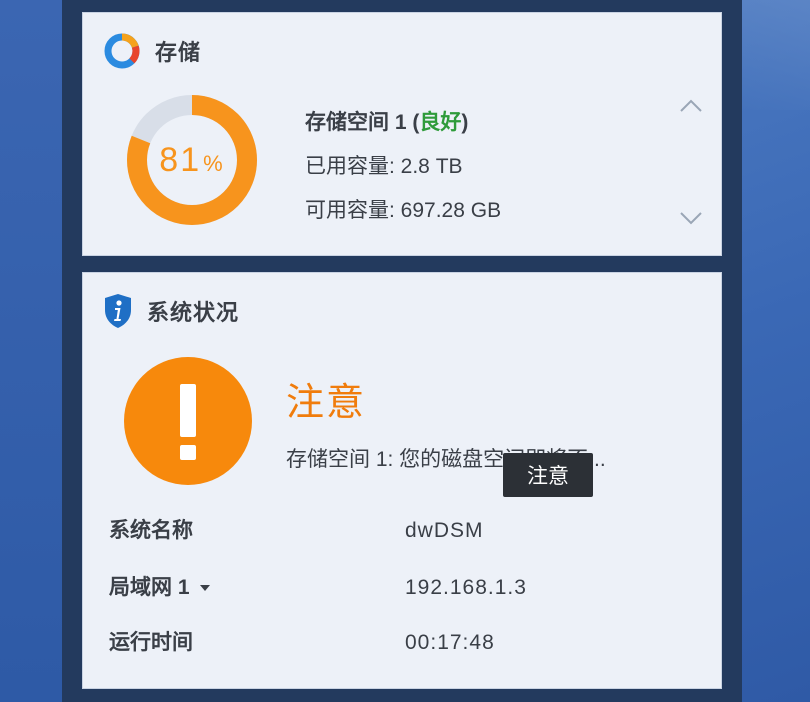  Describe the element at coordinates (149, 587) in the screenshot. I see `lan-label: 局域网 1` at that location.